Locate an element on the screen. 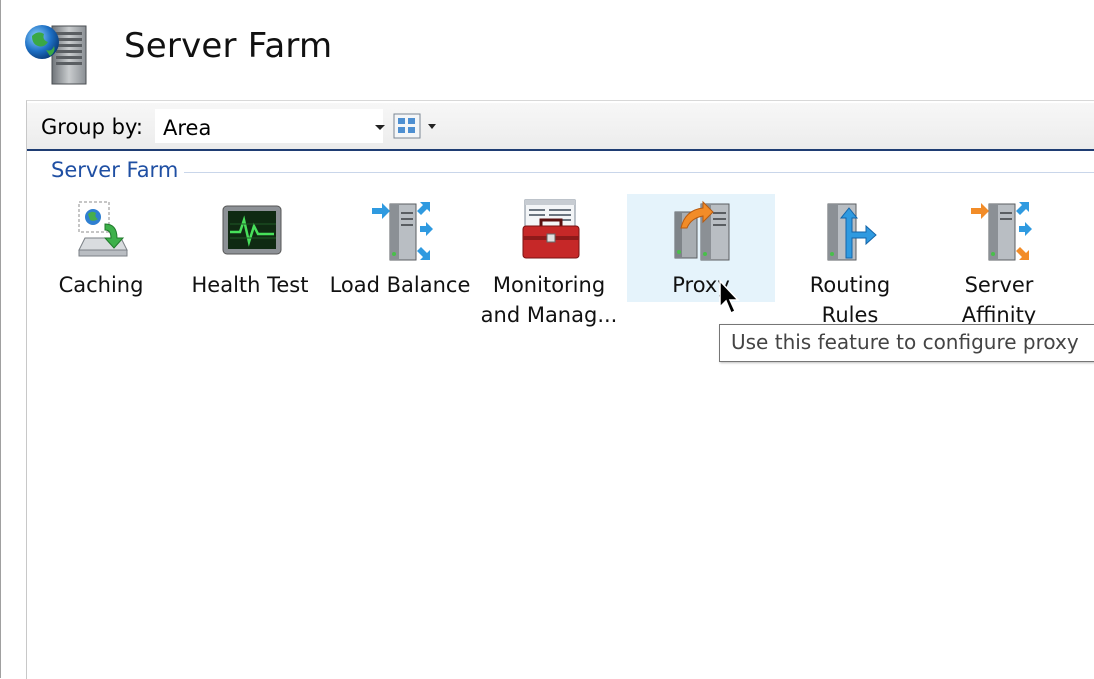 The image size is (1094, 679). feature-server-affinity: Server Affinity is located at coordinates (999, 260).